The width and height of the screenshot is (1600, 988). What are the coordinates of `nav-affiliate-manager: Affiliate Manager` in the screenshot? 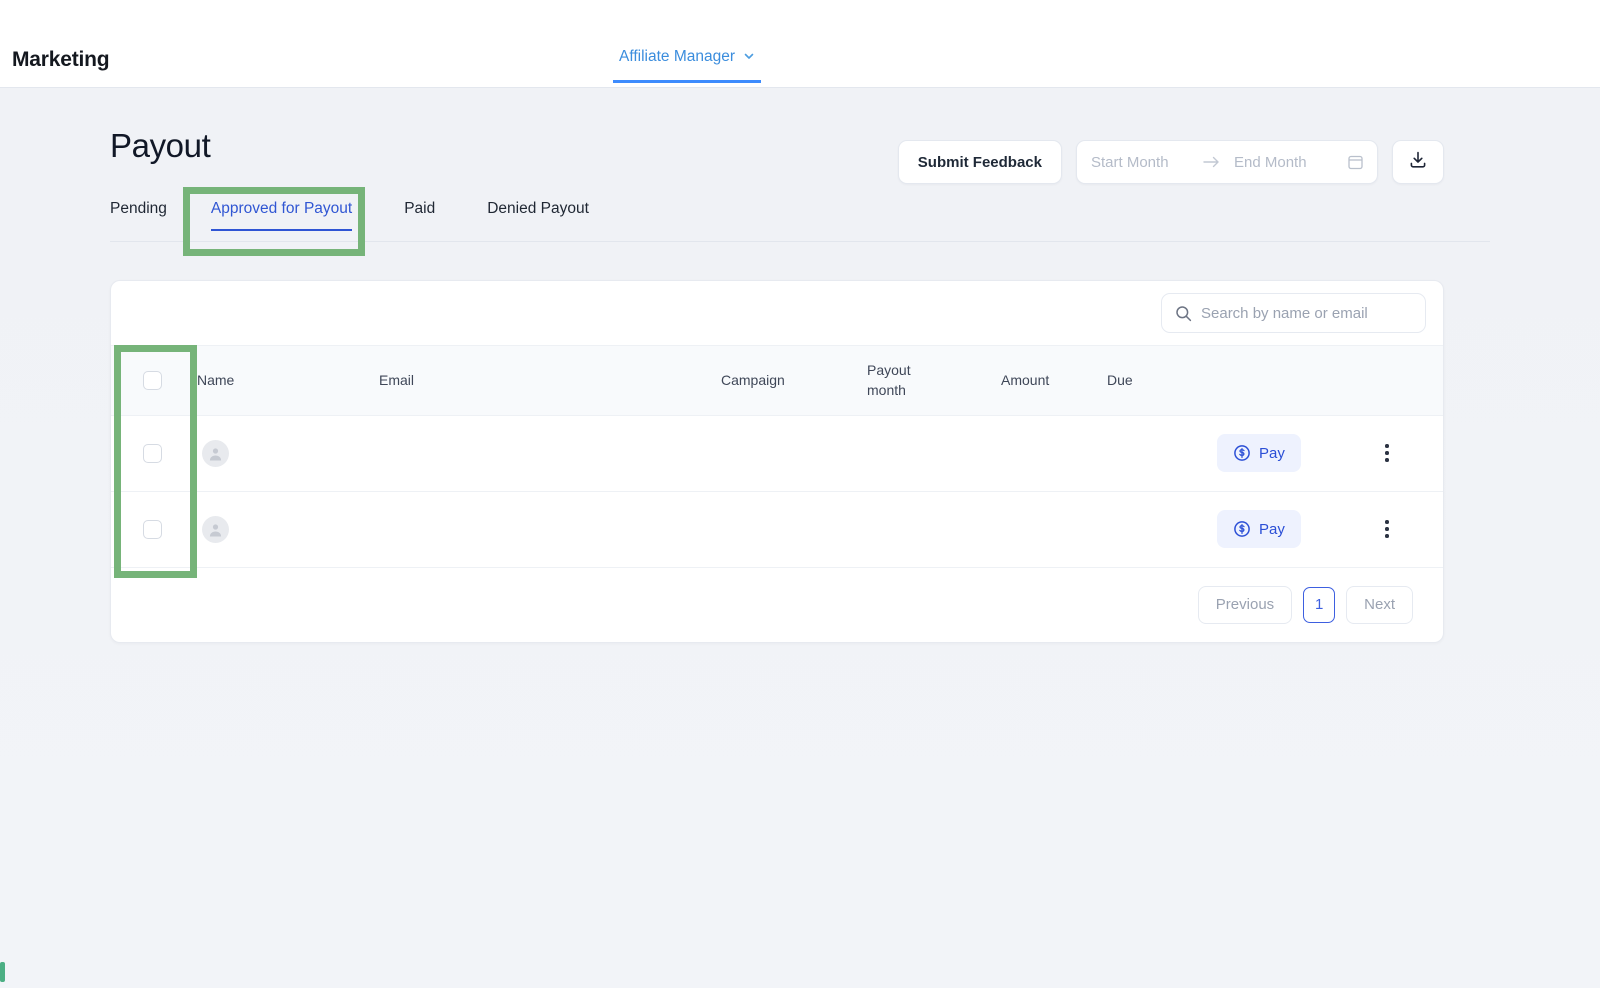 It's located at (687, 65).